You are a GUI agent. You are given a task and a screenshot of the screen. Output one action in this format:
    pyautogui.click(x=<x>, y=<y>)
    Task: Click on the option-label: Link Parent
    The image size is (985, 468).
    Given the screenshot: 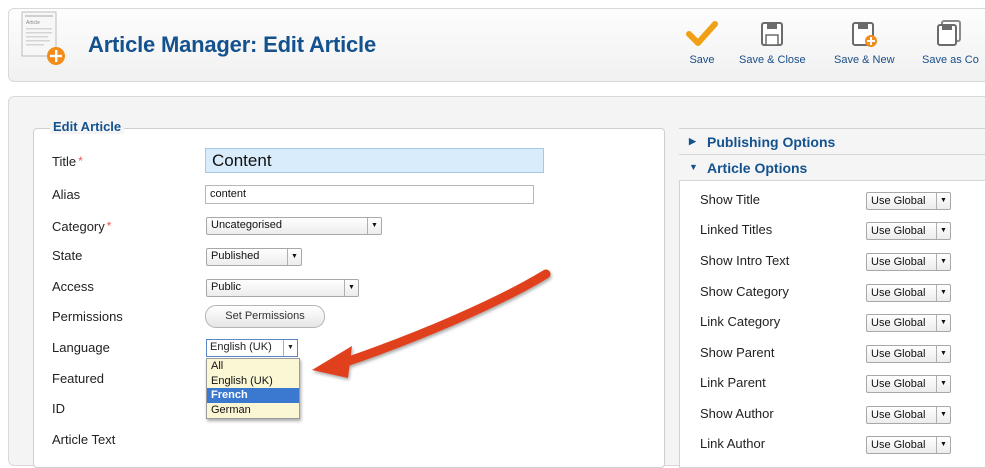 What is the action you would take?
    pyautogui.click(x=733, y=382)
    